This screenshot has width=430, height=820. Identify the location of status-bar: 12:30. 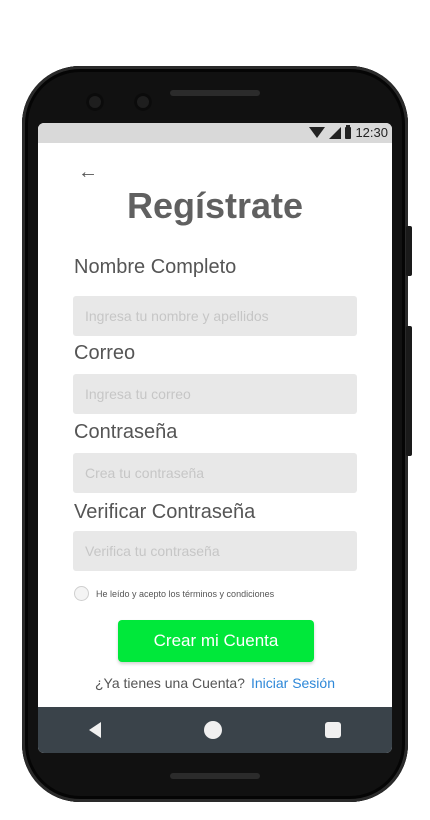
(215, 133).